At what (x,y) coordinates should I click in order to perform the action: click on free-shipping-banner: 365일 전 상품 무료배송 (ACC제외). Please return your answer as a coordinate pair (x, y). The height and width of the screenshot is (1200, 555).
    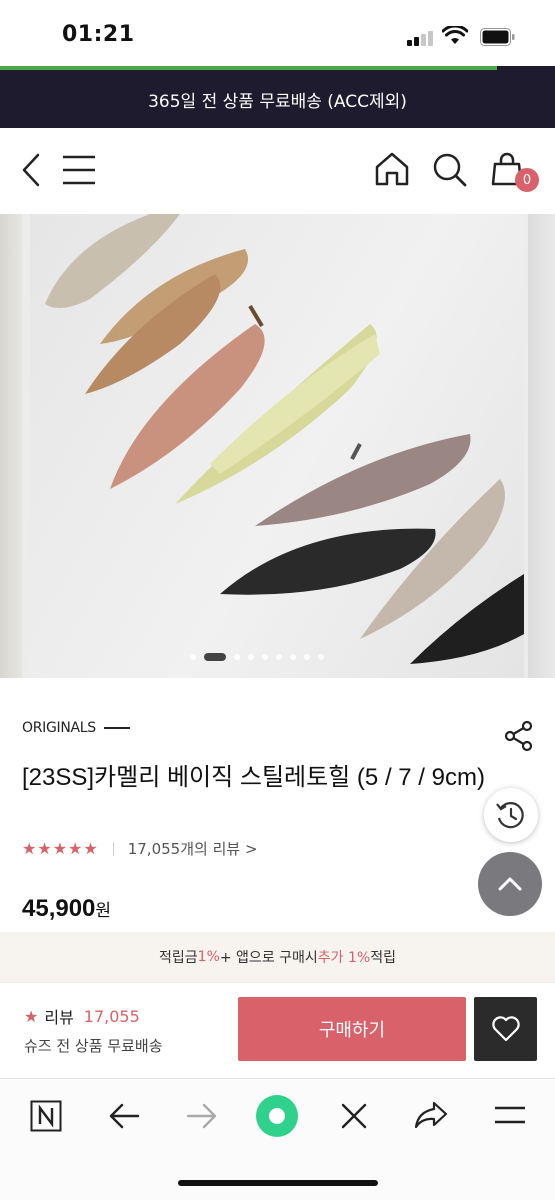
    Looking at the image, I should click on (277, 99).